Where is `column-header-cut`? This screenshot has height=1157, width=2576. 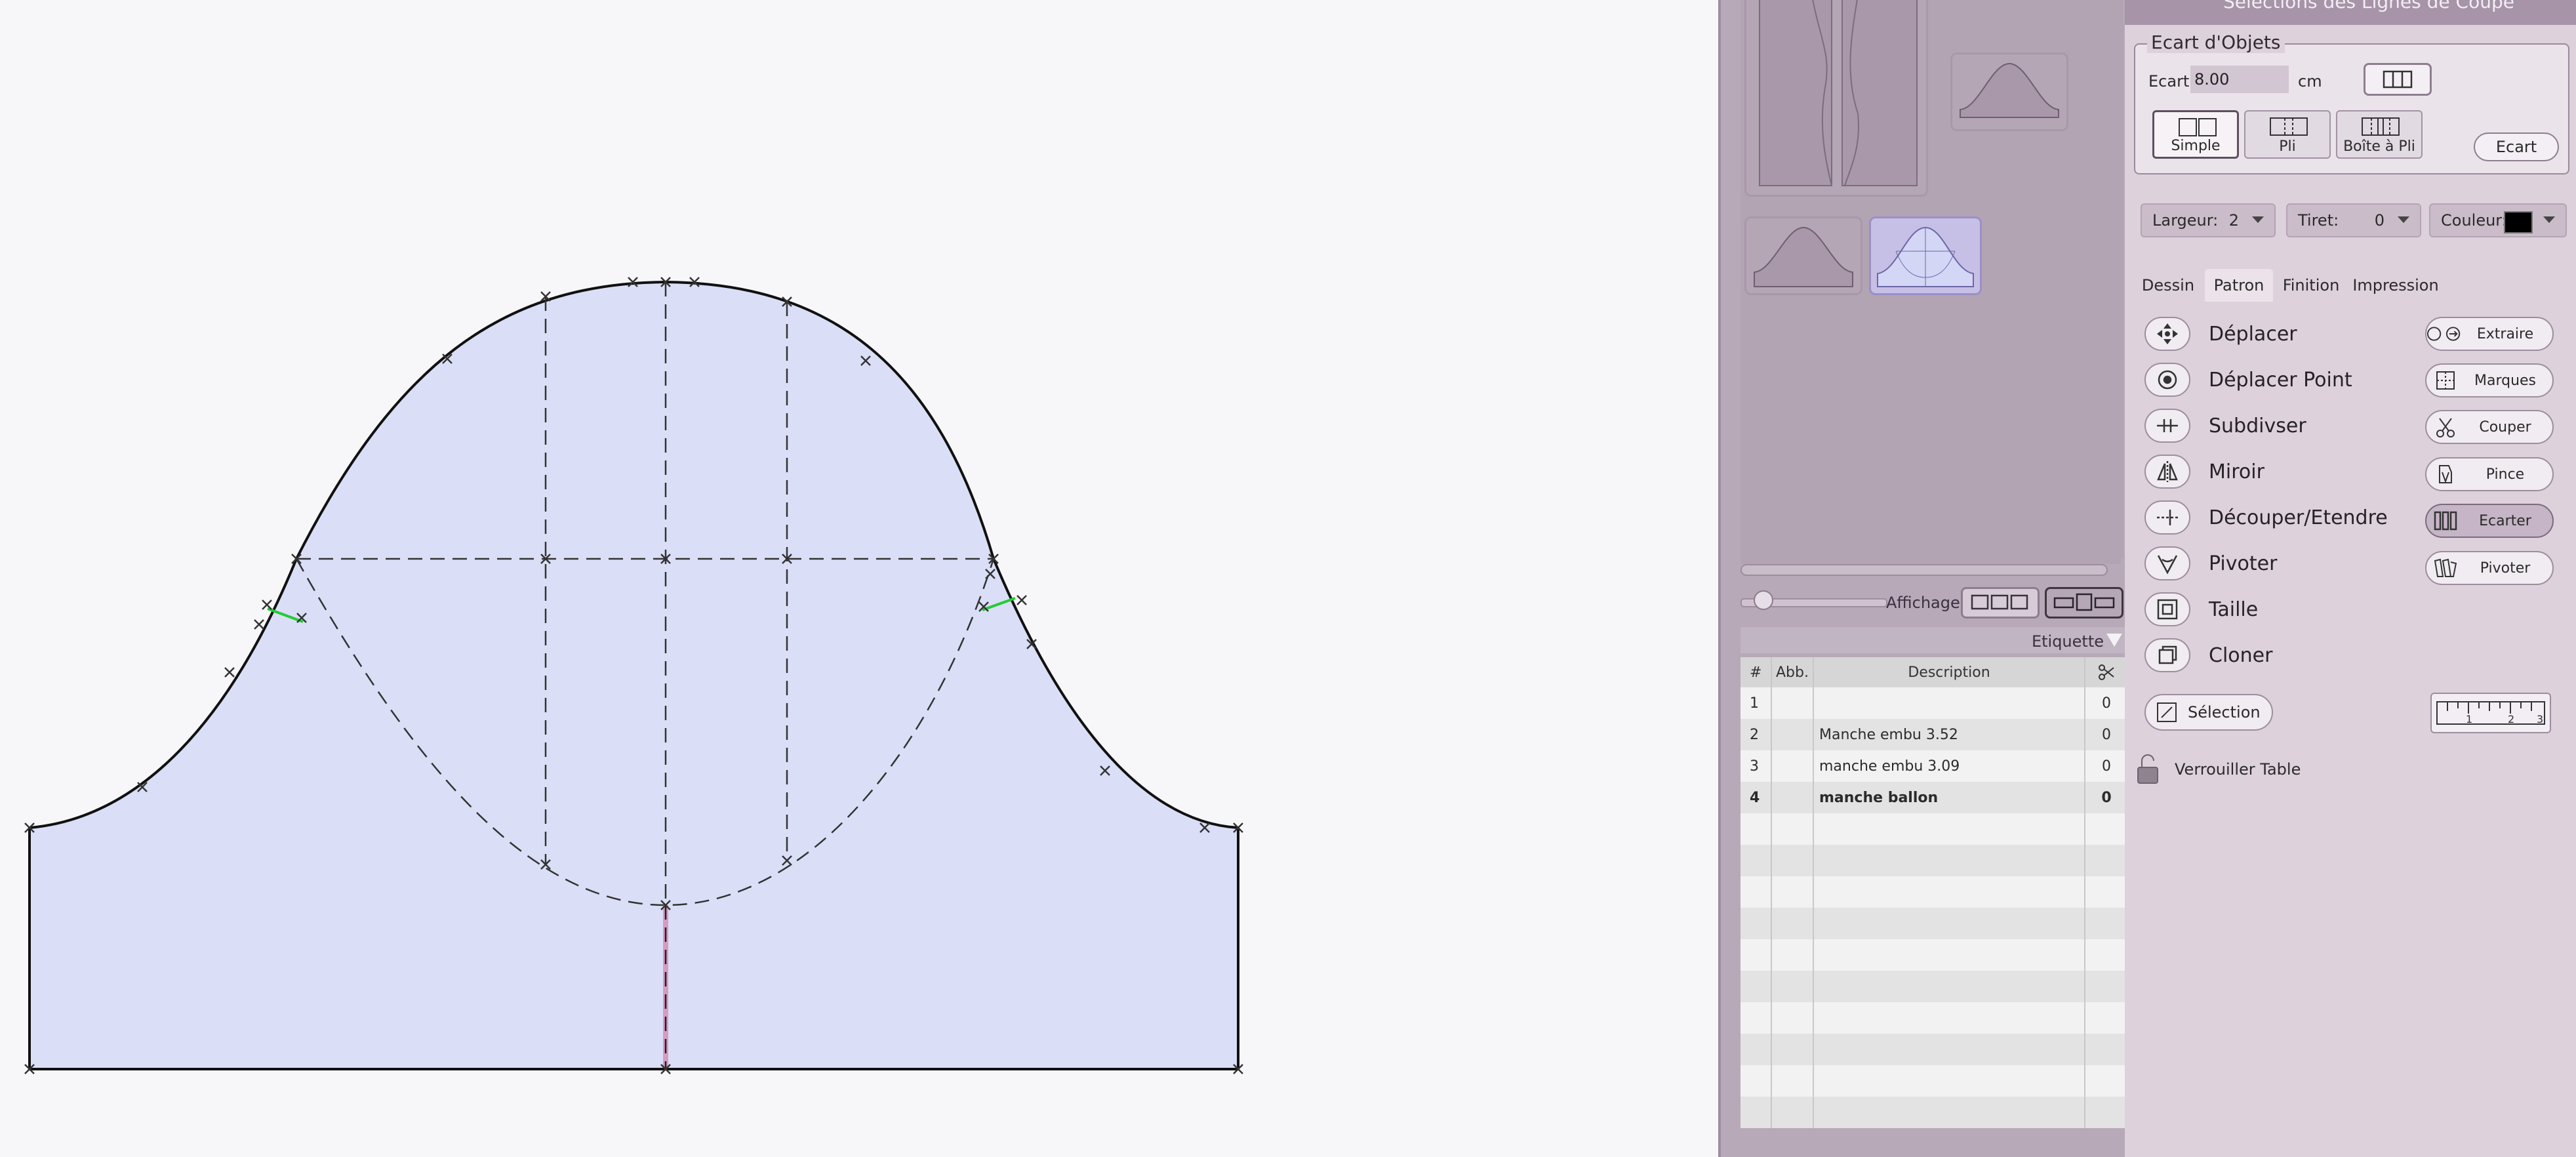
column-header-cut is located at coordinates (2106, 672).